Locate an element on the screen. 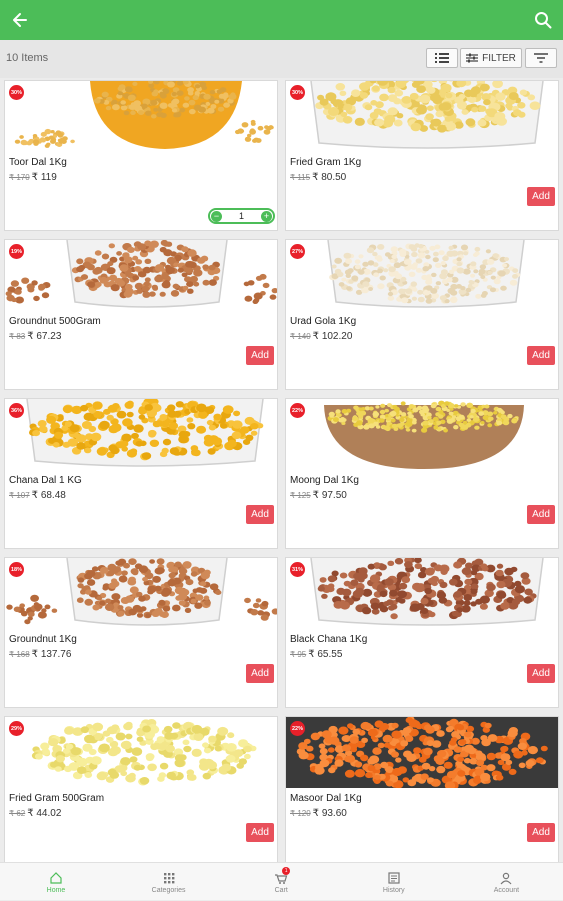  product-card: 22% Masoor Dal 1Kg ₹ 120 ₹ 93.60 Add is located at coordinates (422, 789).